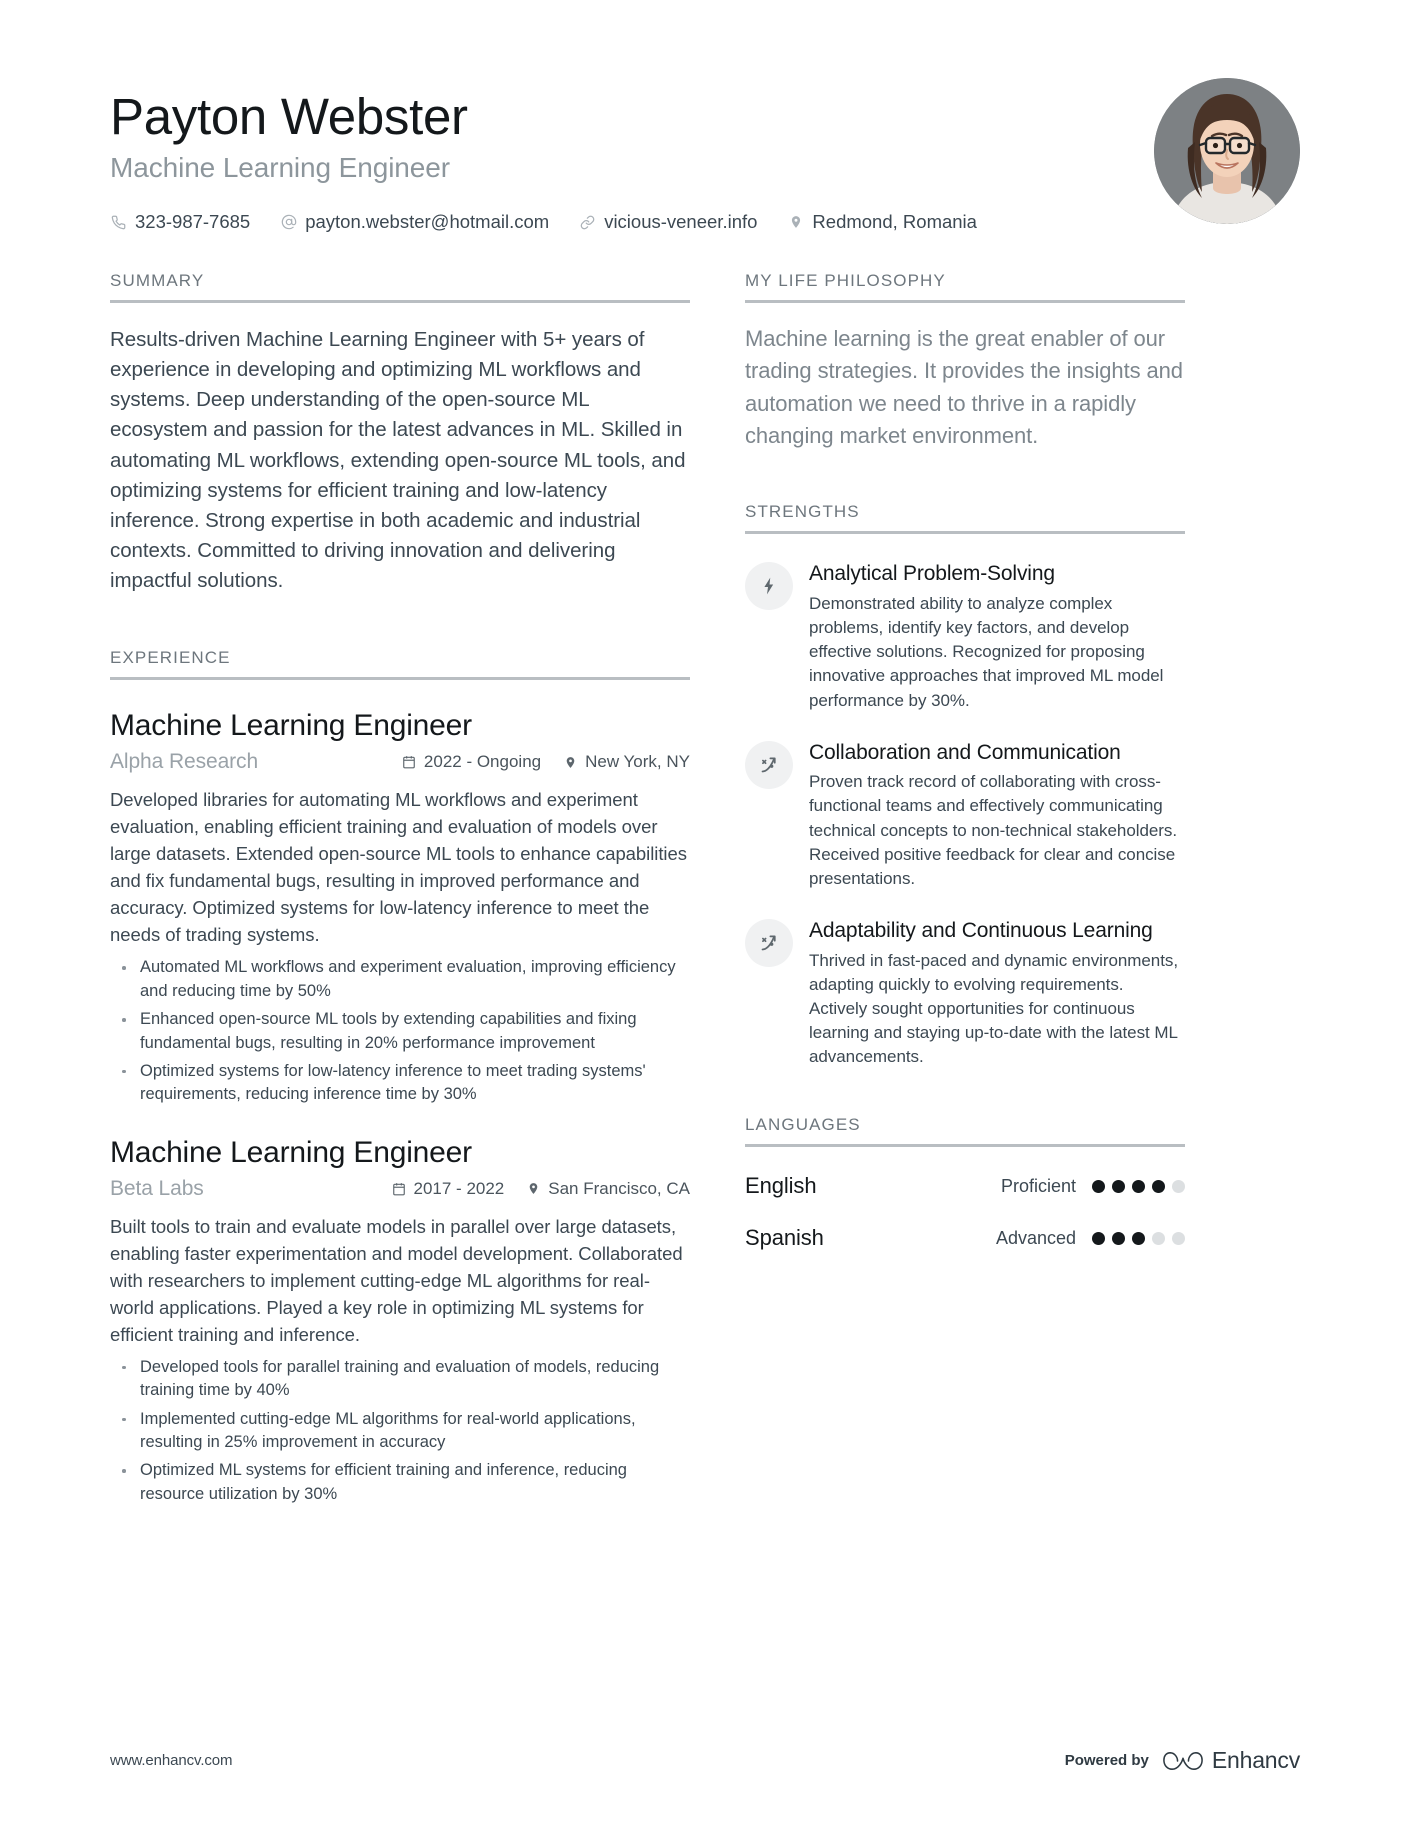 The image size is (1410, 1826). What do you see at coordinates (427, 222) in the screenshot?
I see `contact-email-value: payton.webster@hotmail.com` at bounding box center [427, 222].